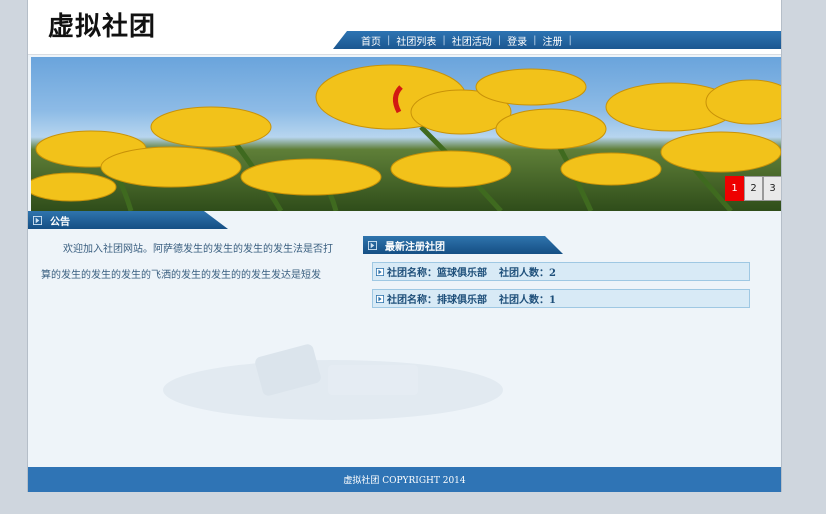 The width and height of the screenshot is (826, 514). I want to click on site-footer: 虚拟社团 COPYRIGHT 2014, so click(404, 479).